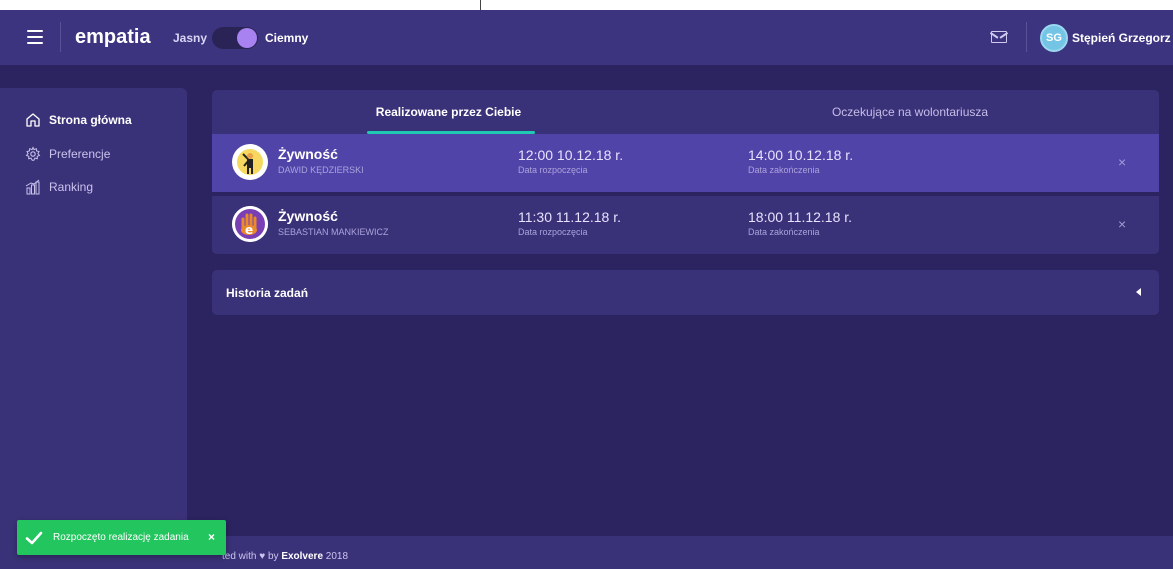  I want to click on footer-by: by, so click(273, 556).